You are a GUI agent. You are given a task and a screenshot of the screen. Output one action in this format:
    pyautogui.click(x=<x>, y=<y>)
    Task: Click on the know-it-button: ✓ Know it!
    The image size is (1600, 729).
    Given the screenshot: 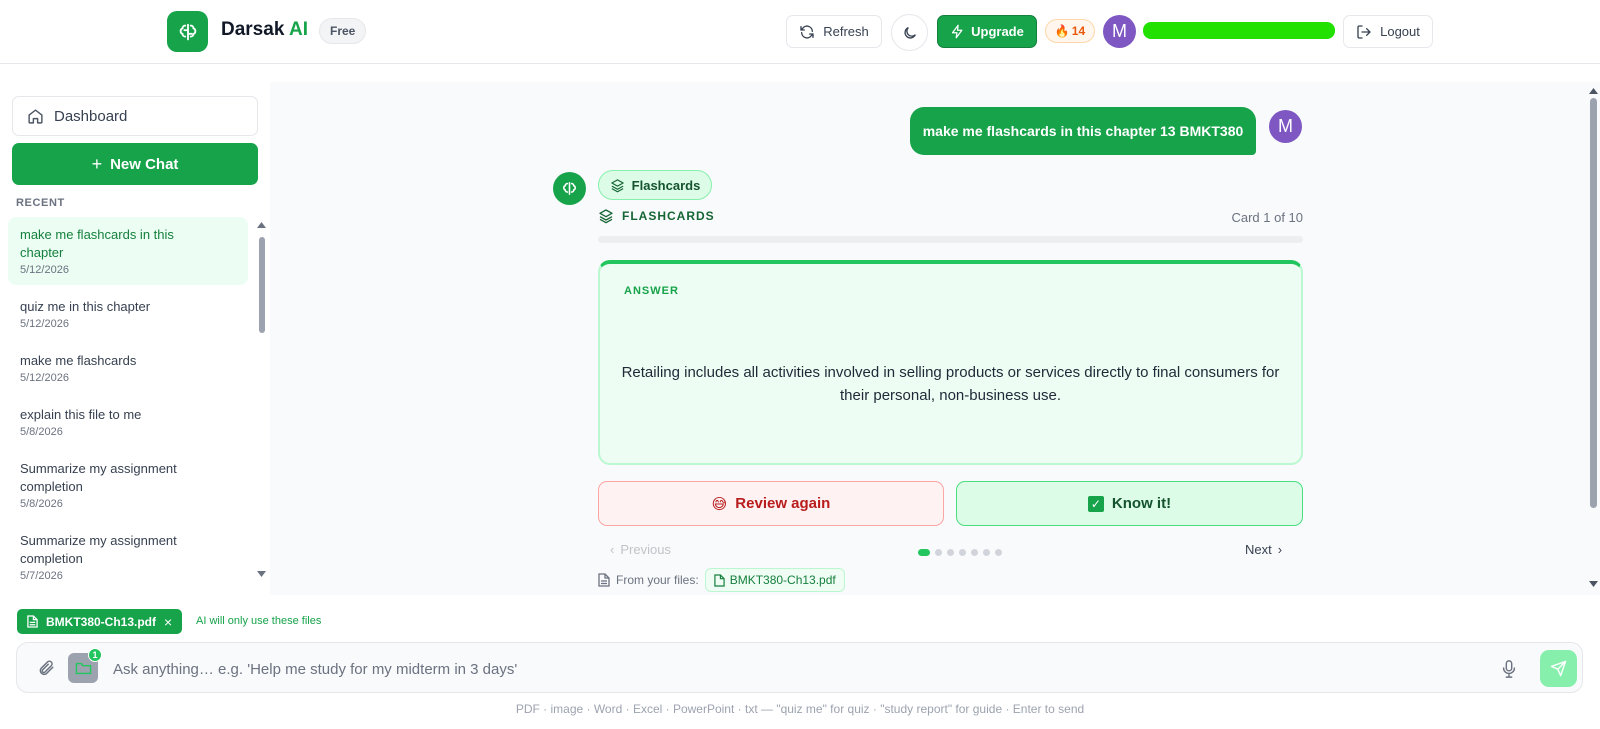 What is the action you would take?
    pyautogui.click(x=1129, y=503)
    